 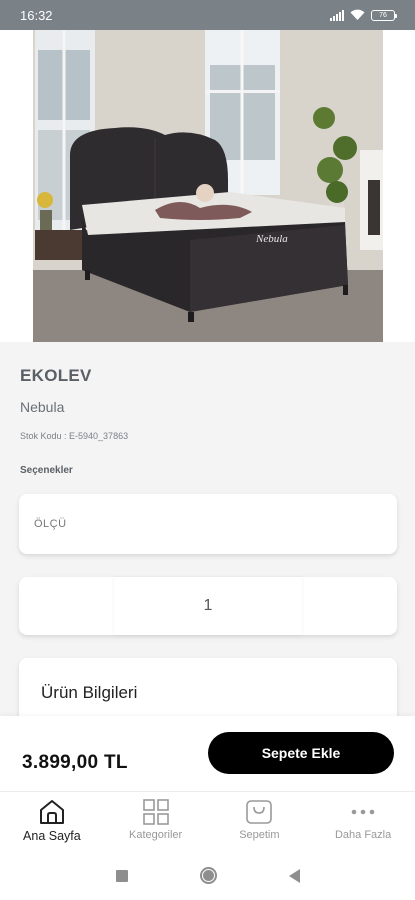 I want to click on quantity-value: 1, so click(x=208, y=606).